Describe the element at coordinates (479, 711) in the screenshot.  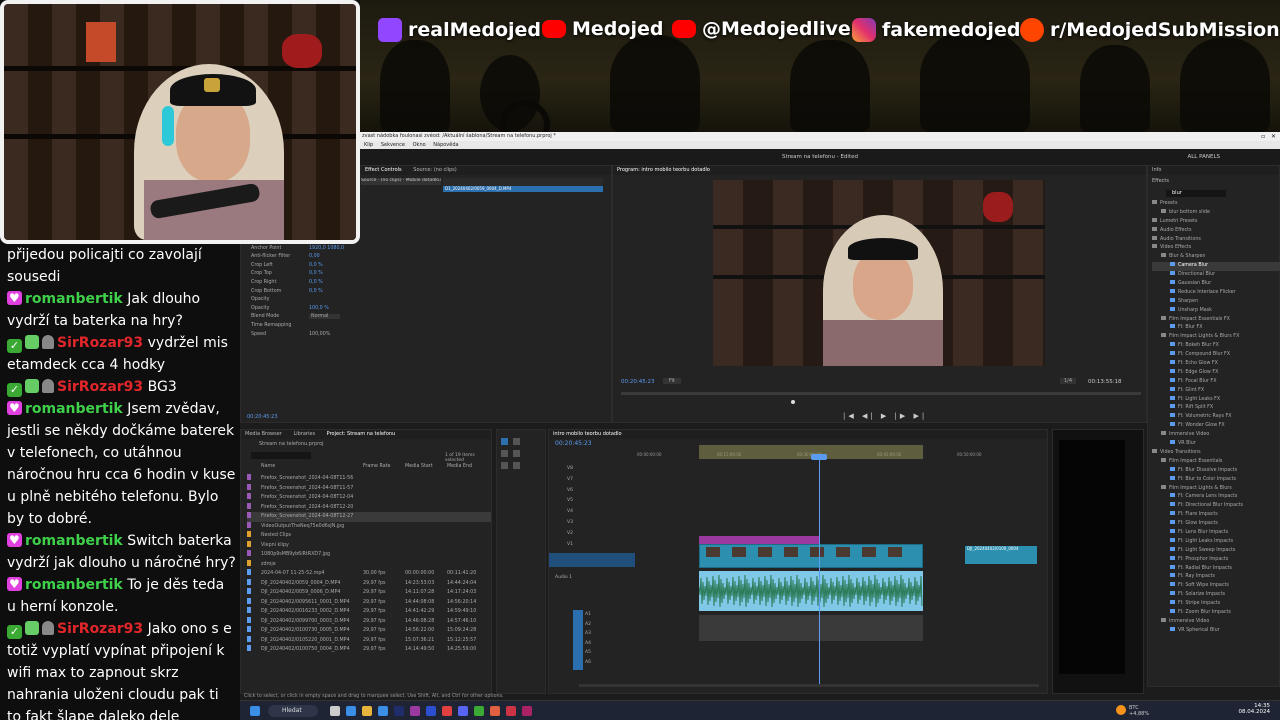
I see `spotify-icon` at that location.